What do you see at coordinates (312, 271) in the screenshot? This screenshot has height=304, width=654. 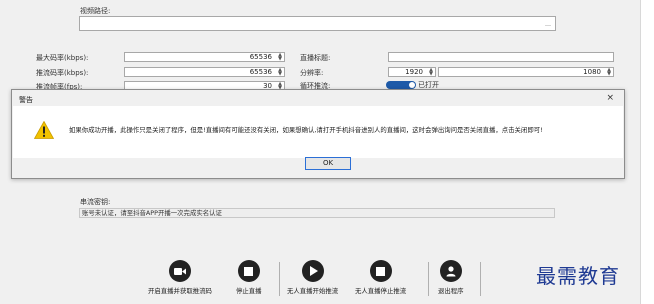 I see `play-icon` at bounding box center [312, 271].